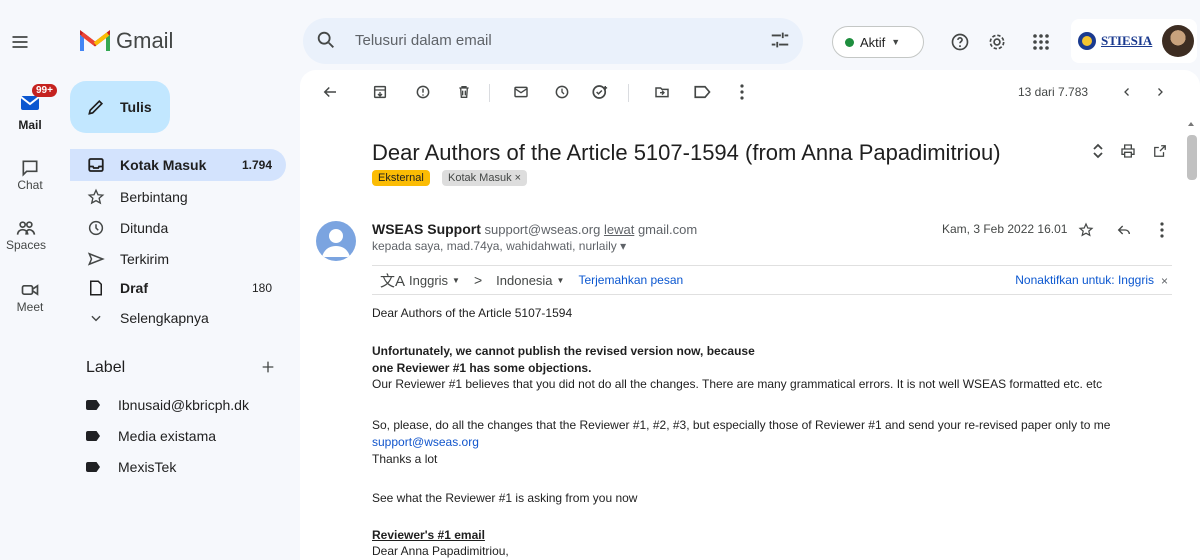 This screenshot has width=1200, height=560. What do you see at coordinates (1191, 124) in the screenshot?
I see `scroll-up-icon` at bounding box center [1191, 124].